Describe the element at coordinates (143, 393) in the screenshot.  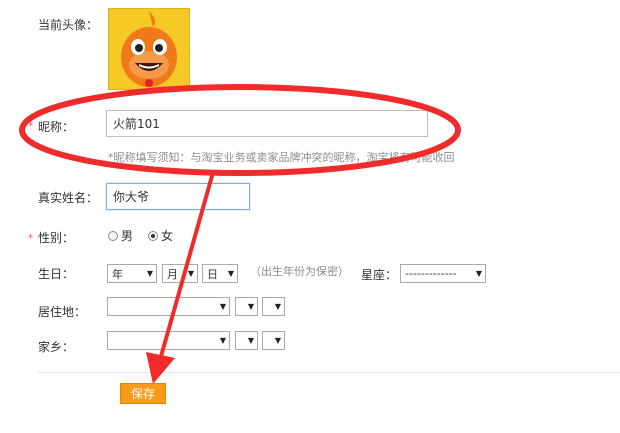
I see `save-button: 保存` at that location.